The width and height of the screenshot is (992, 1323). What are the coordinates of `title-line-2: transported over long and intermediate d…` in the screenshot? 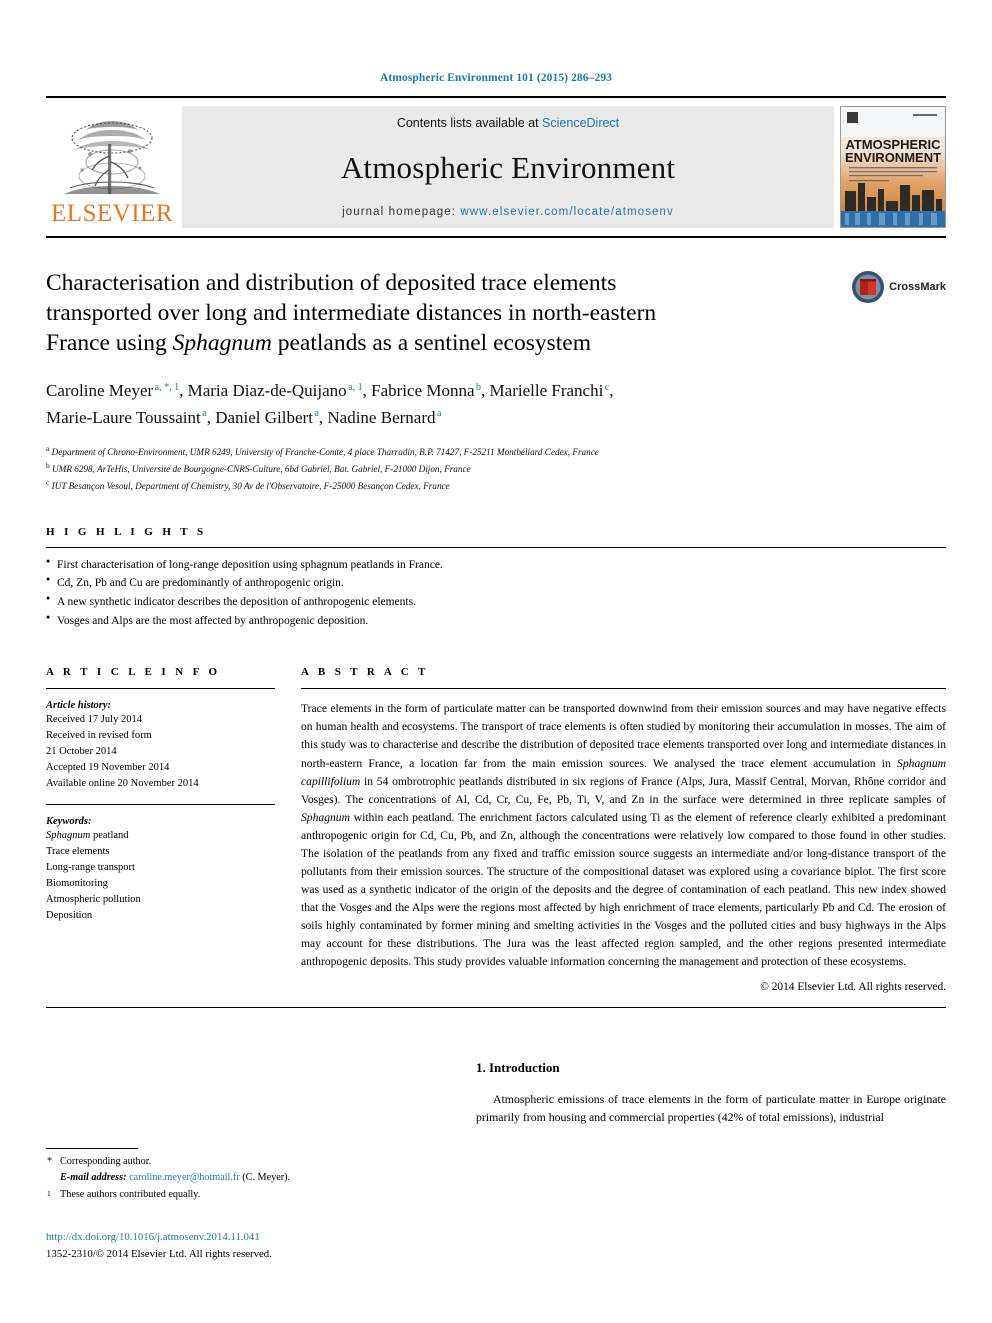 It's located at (351, 313).